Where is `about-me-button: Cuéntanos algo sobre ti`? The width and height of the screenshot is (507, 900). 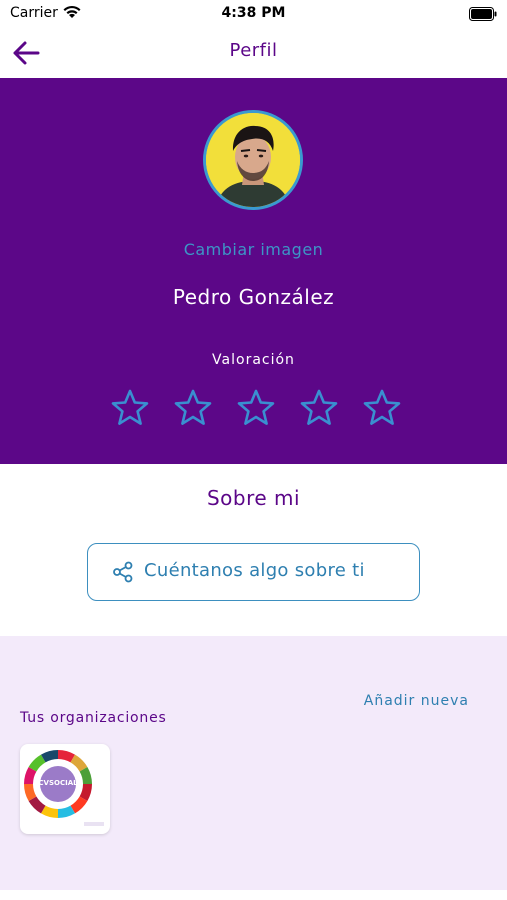
about-me-button: Cuéntanos algo sobre ti is located at coordinates (253, 572).